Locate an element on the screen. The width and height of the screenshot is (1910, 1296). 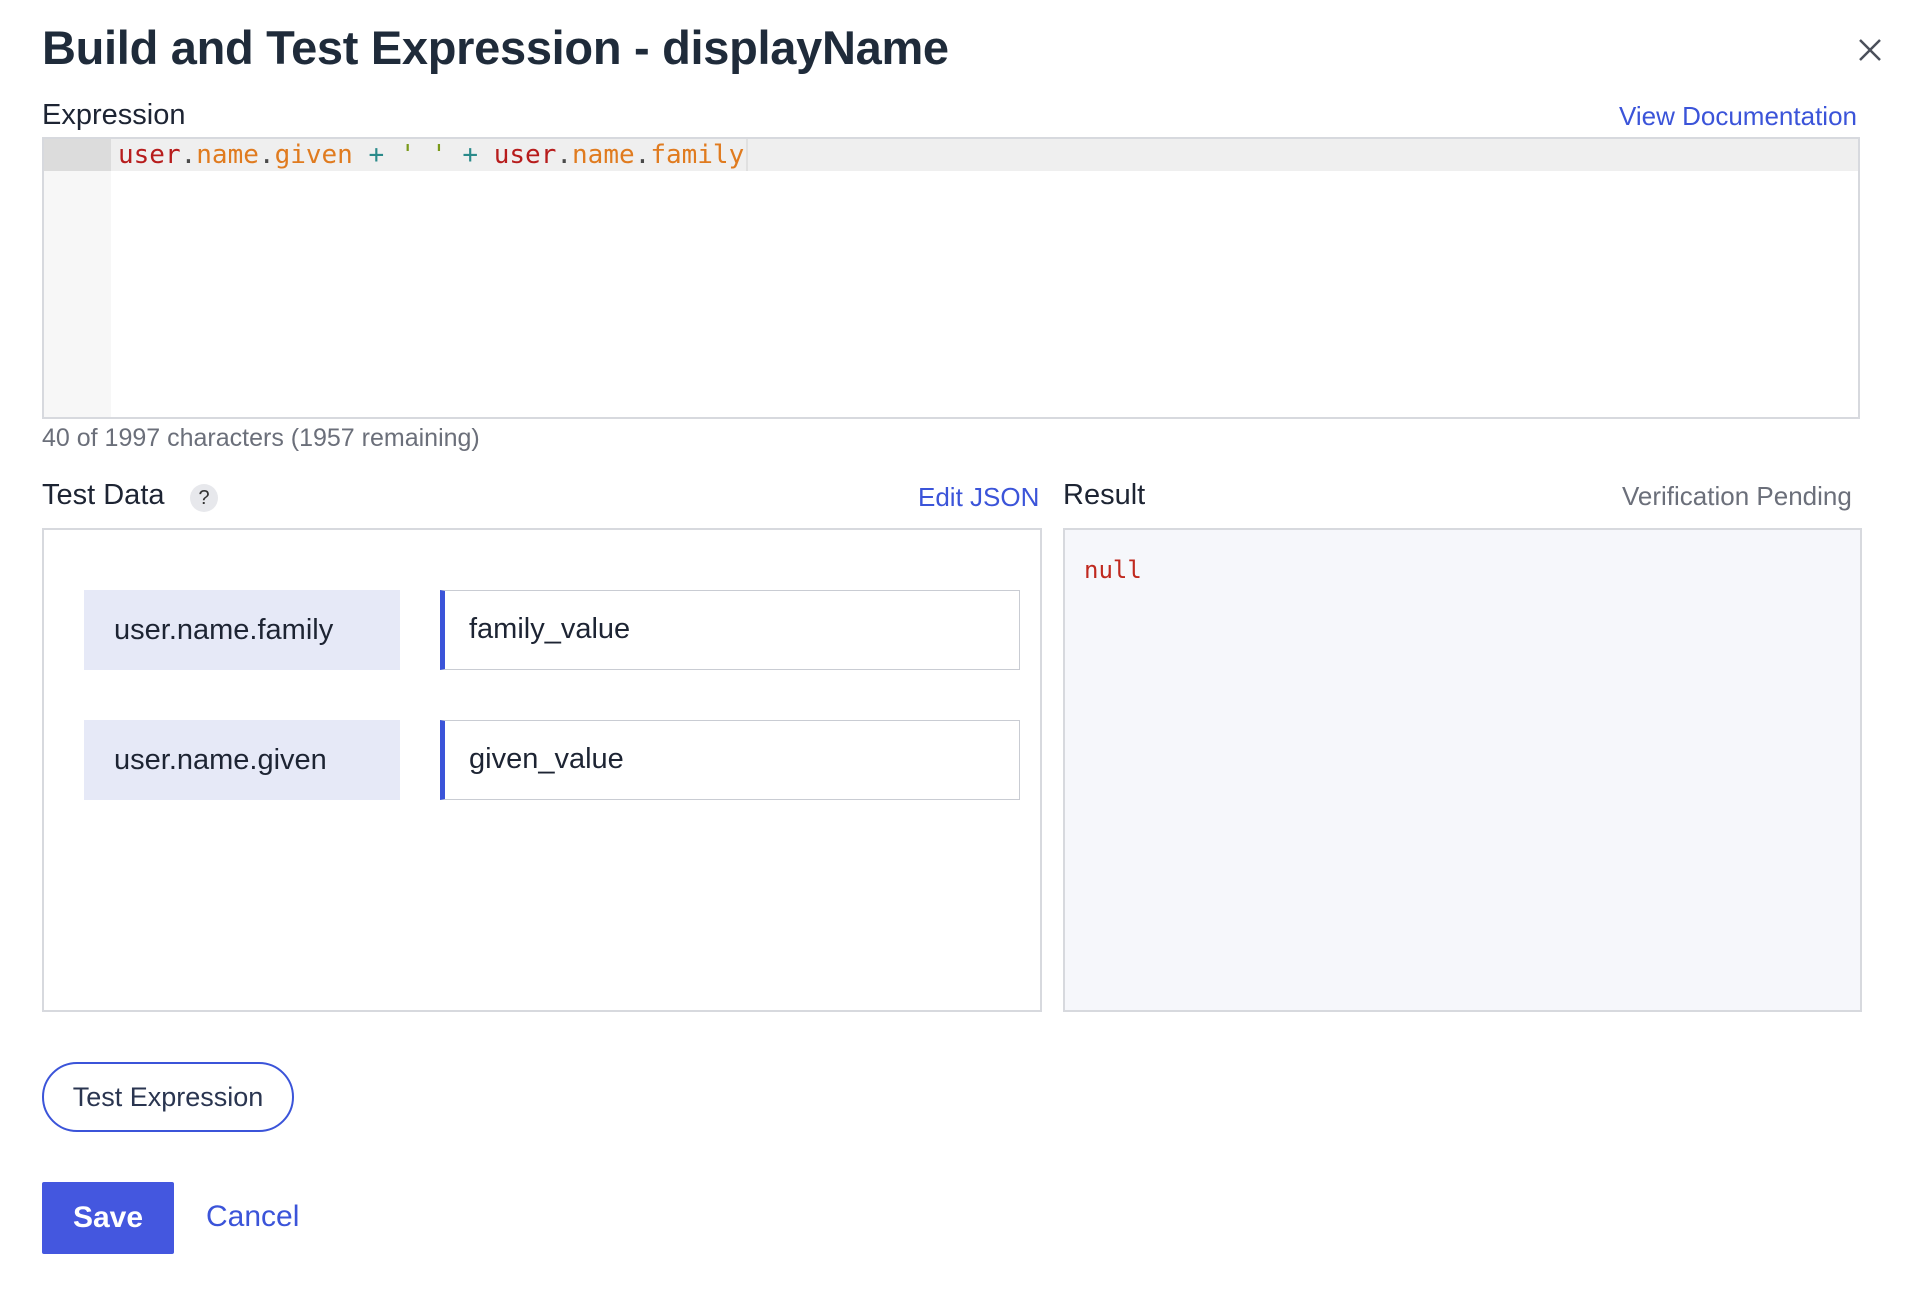
cancel-button: Cancel is located at coordinates (252, 1217).